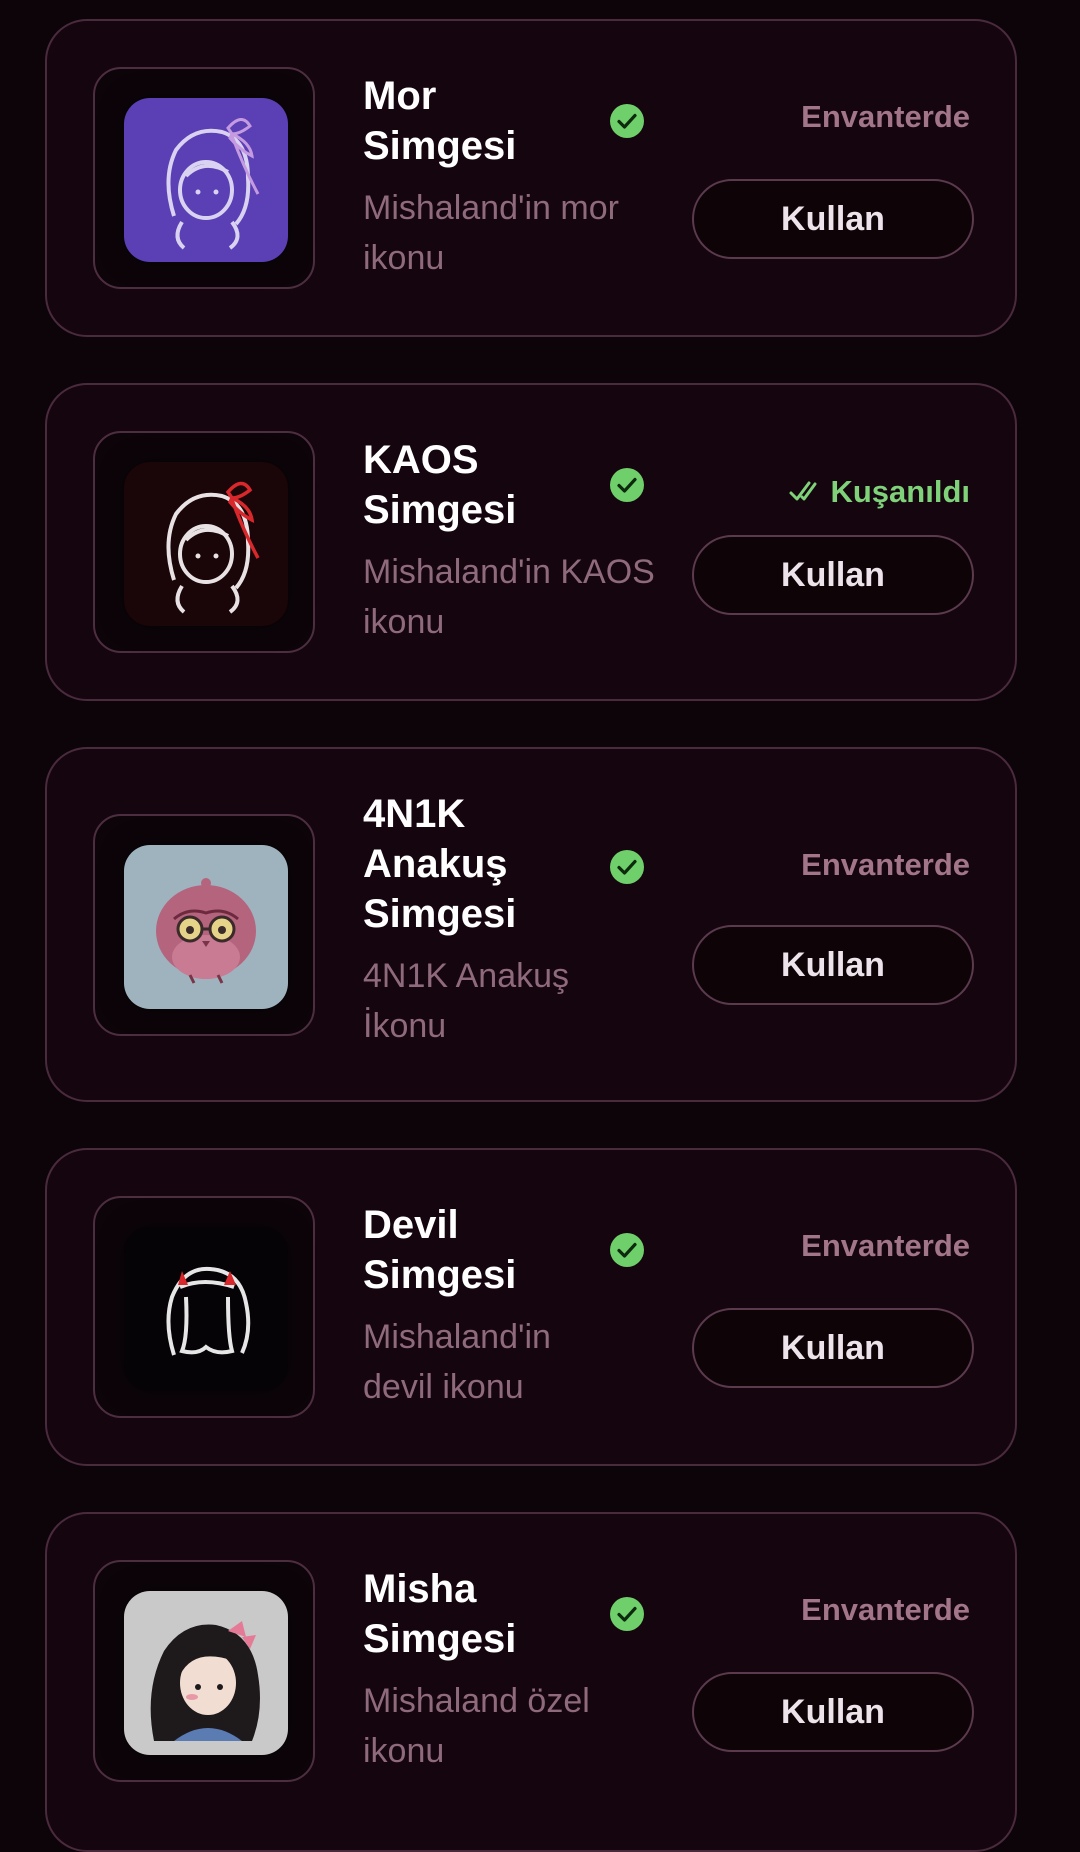 This screenshot has height=1852, width=1080. I want to click on kaos-girl-icon, so click(206, 544).